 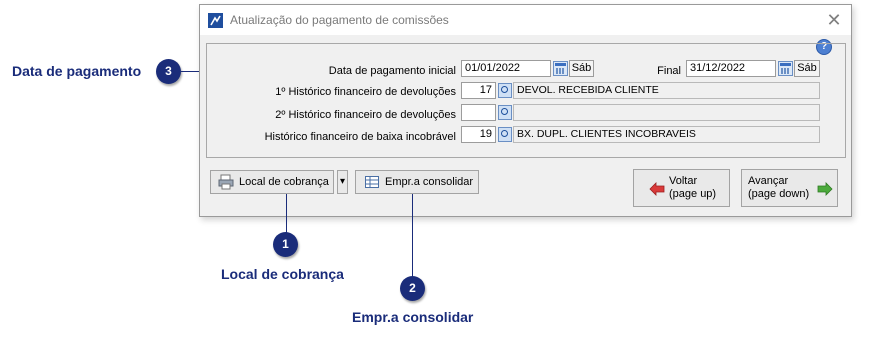 I want to click on voltar-button: Voltar (page up), so click(x=681, y=188).